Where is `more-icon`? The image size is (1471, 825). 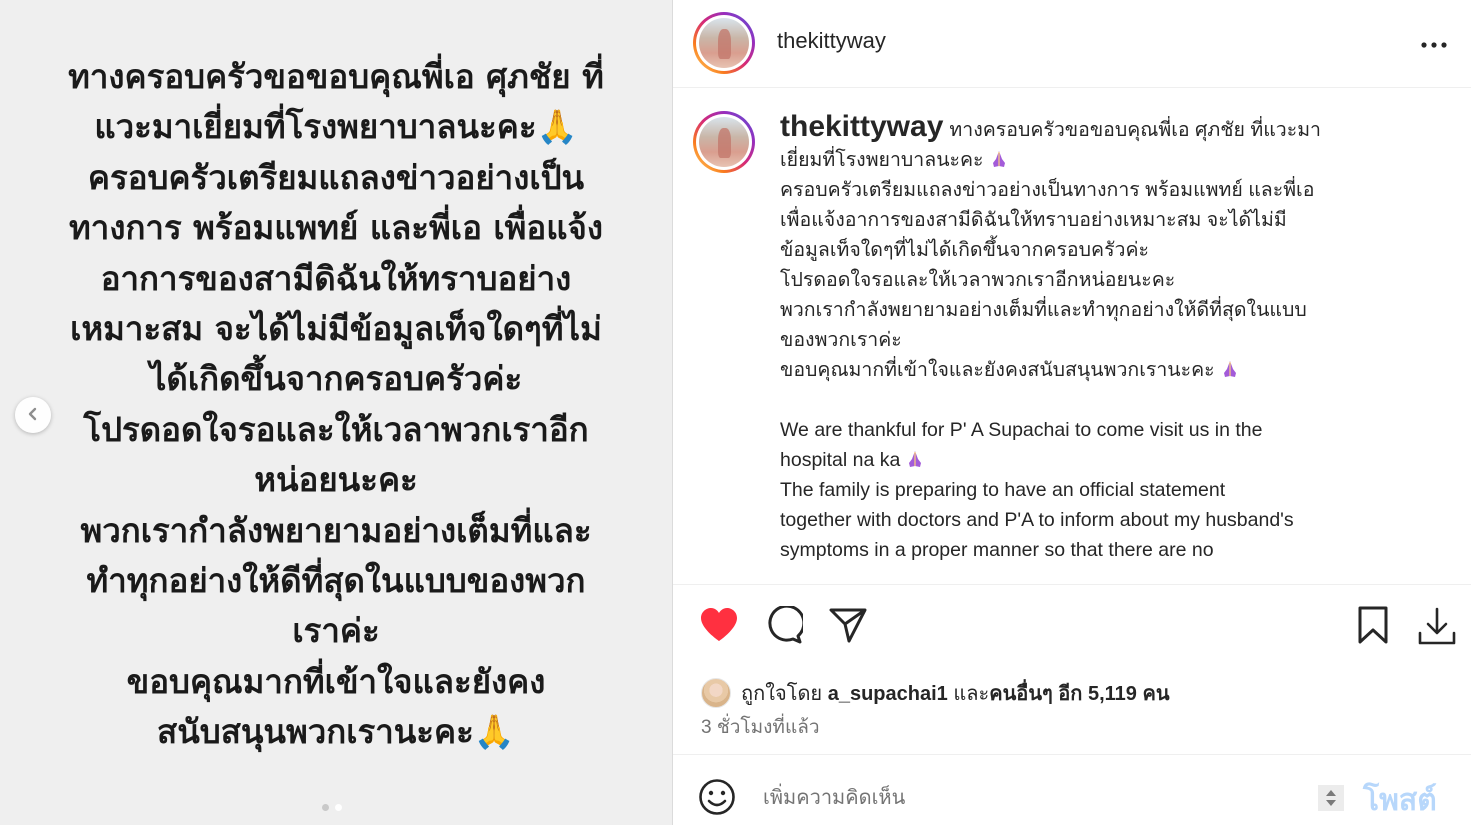 more-icon is located at coordinates (1434, 42).